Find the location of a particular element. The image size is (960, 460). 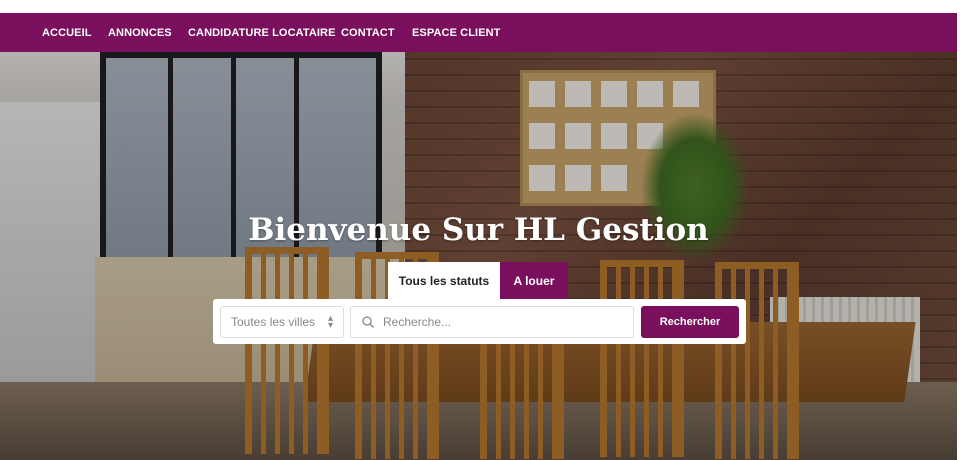

nav-item-candidature-locataire: CANDIDATURE LOCATAIRE is located at coordinates (262, 33).